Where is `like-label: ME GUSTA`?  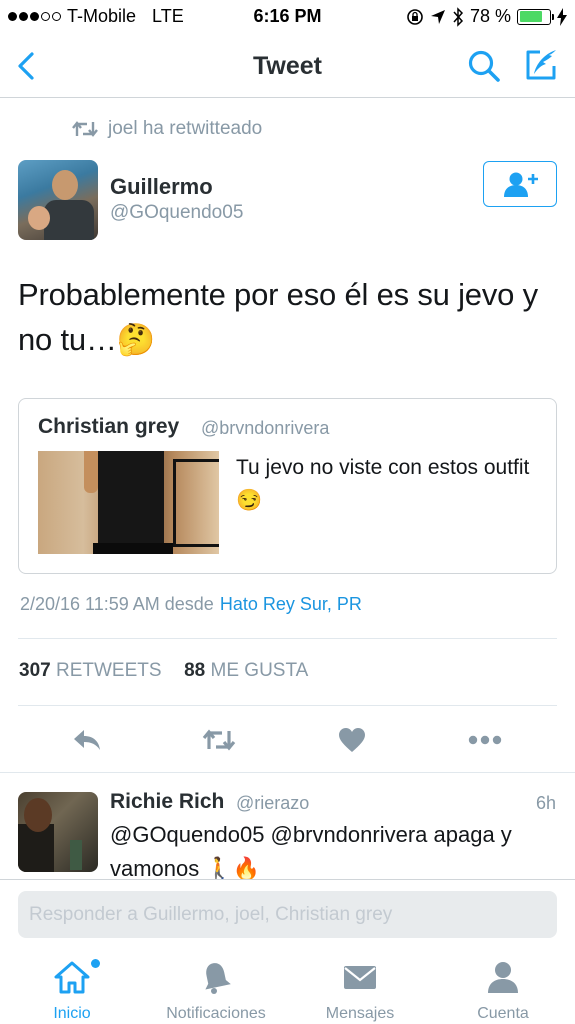 like-label: ME GUSTA is located at coordinates (260, 670).